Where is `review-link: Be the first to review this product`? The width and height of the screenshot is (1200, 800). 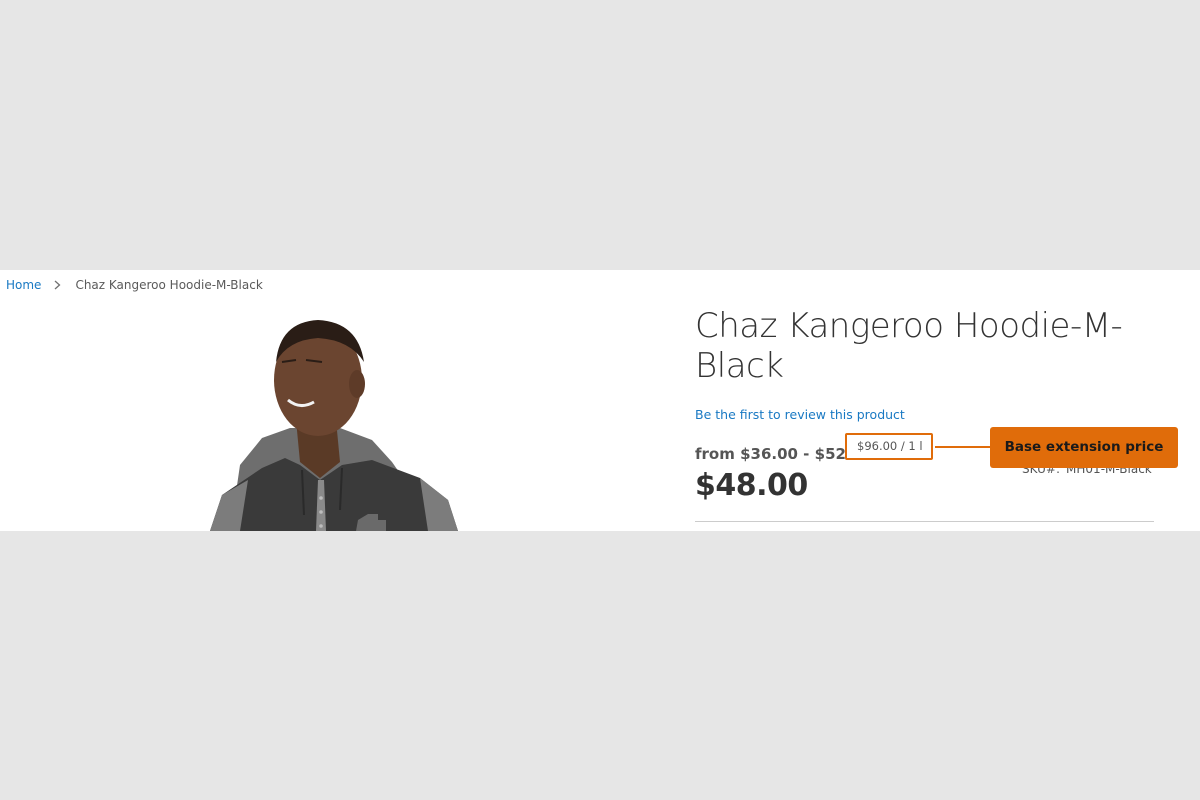
review-link: Be the first to review this product is located at coordinates (800, 414).